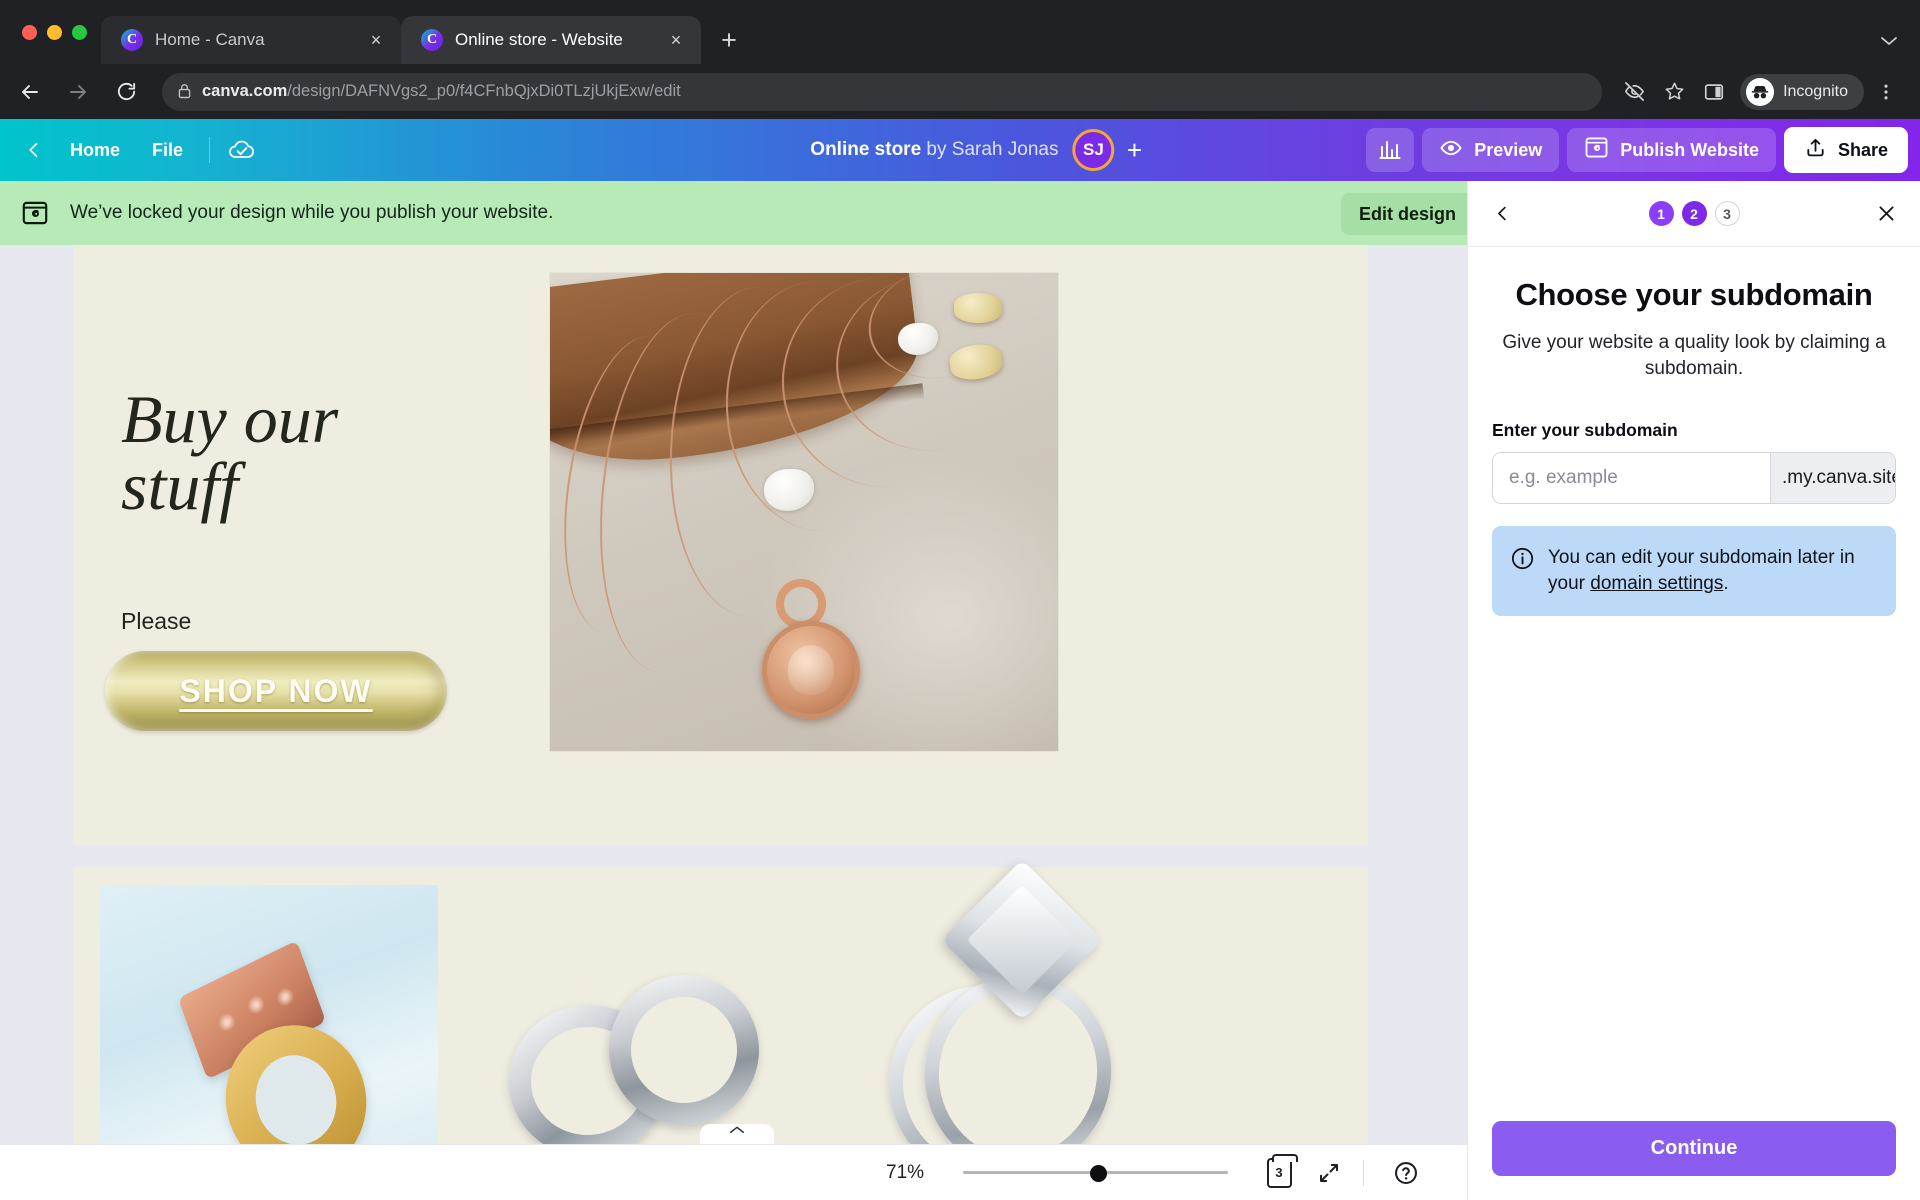  Describe the element at coordinates (905, 1172) in the screenshot. I see `zoom-percent-label: 71%` at that location.